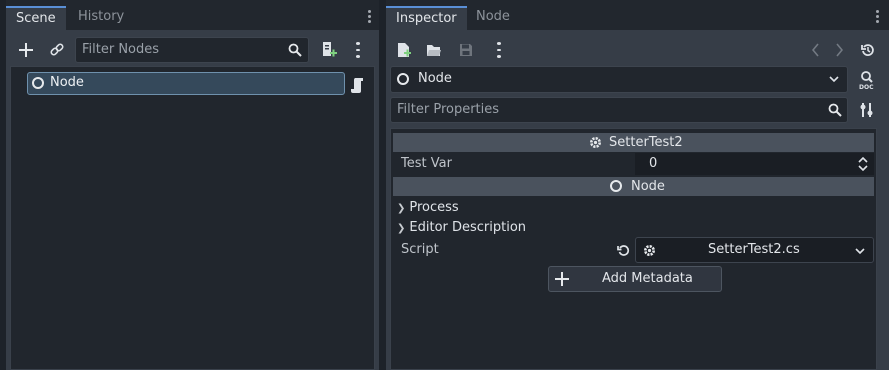  Describe the element at coordinates (863, 164) in the screenshot. I see `spin-arrows-icon` at that location.